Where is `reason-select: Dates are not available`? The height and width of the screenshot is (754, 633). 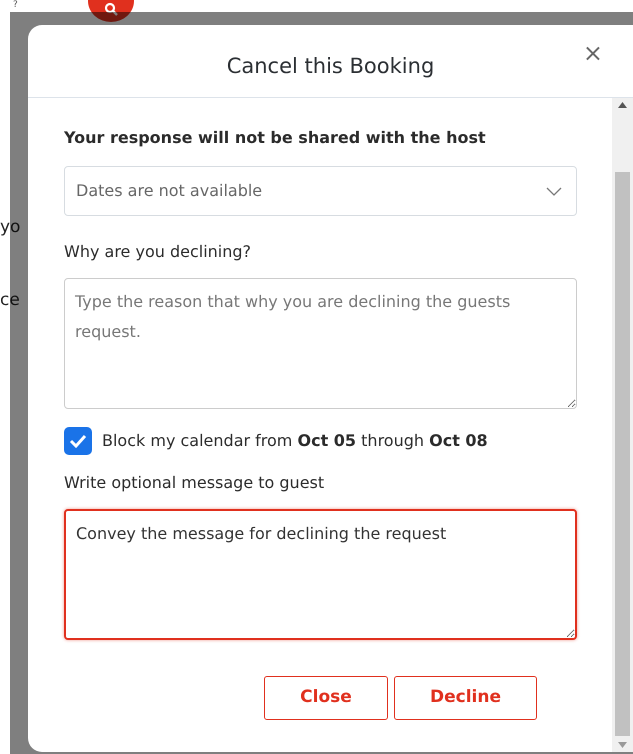
reason-select: Dates are not available is located at coordinates (320, 191).